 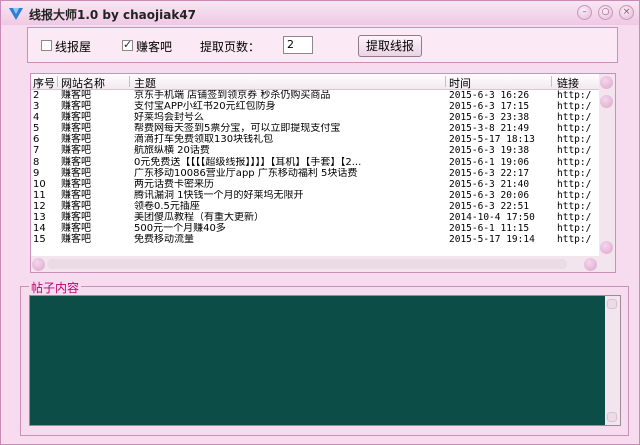 I want to click on content-scrollbar, so click(x=612, y=360).